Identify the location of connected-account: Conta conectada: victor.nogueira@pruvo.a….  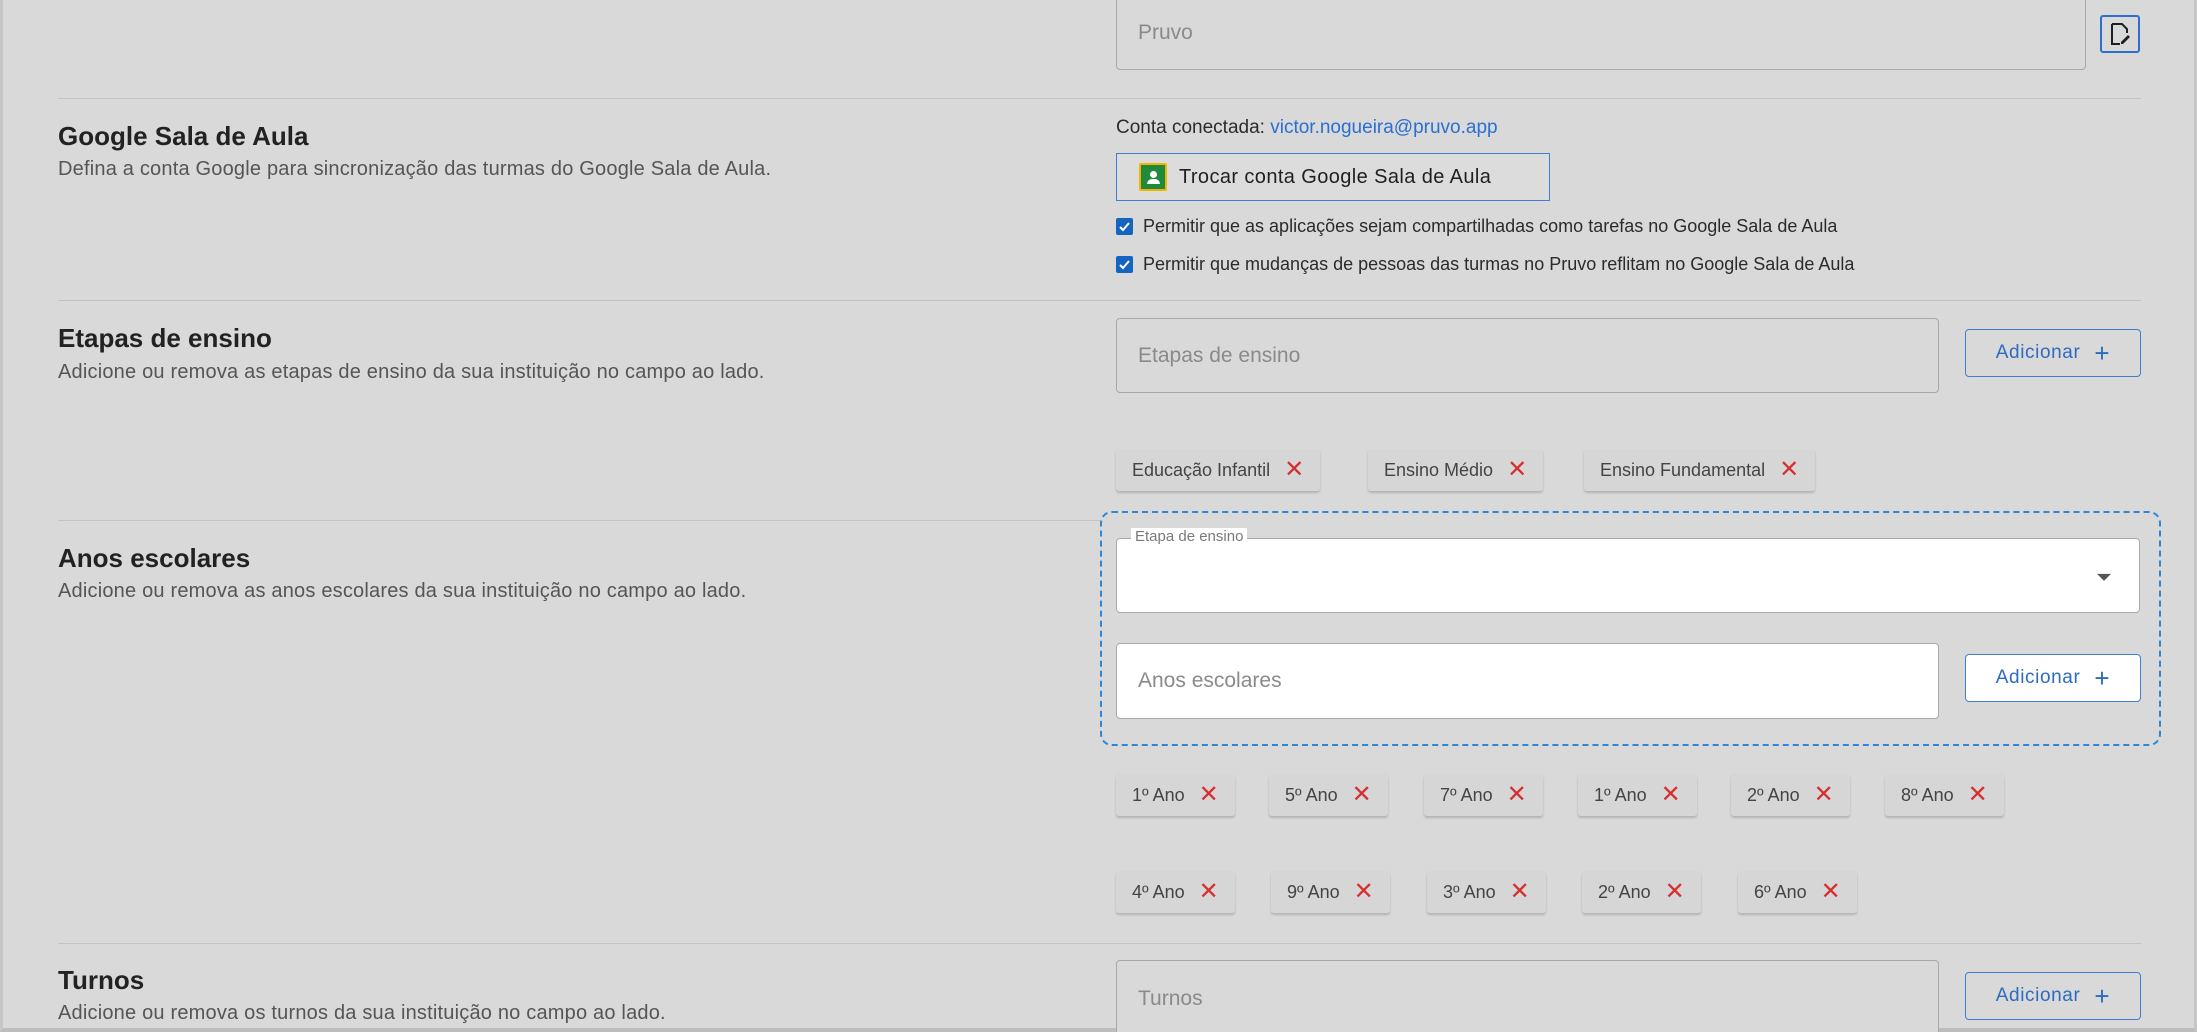
(1307, 128).